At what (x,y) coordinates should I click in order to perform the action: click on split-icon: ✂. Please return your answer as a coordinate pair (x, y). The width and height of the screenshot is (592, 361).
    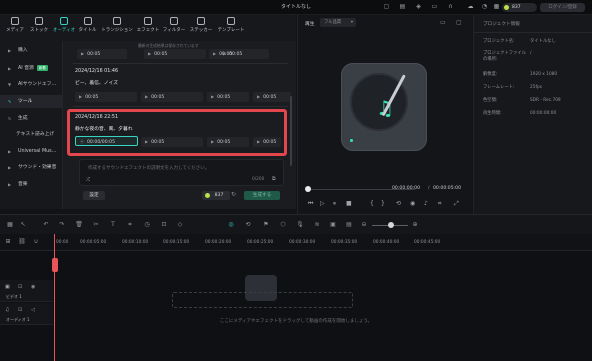
    Looking at the image, I should click on (96, 225).